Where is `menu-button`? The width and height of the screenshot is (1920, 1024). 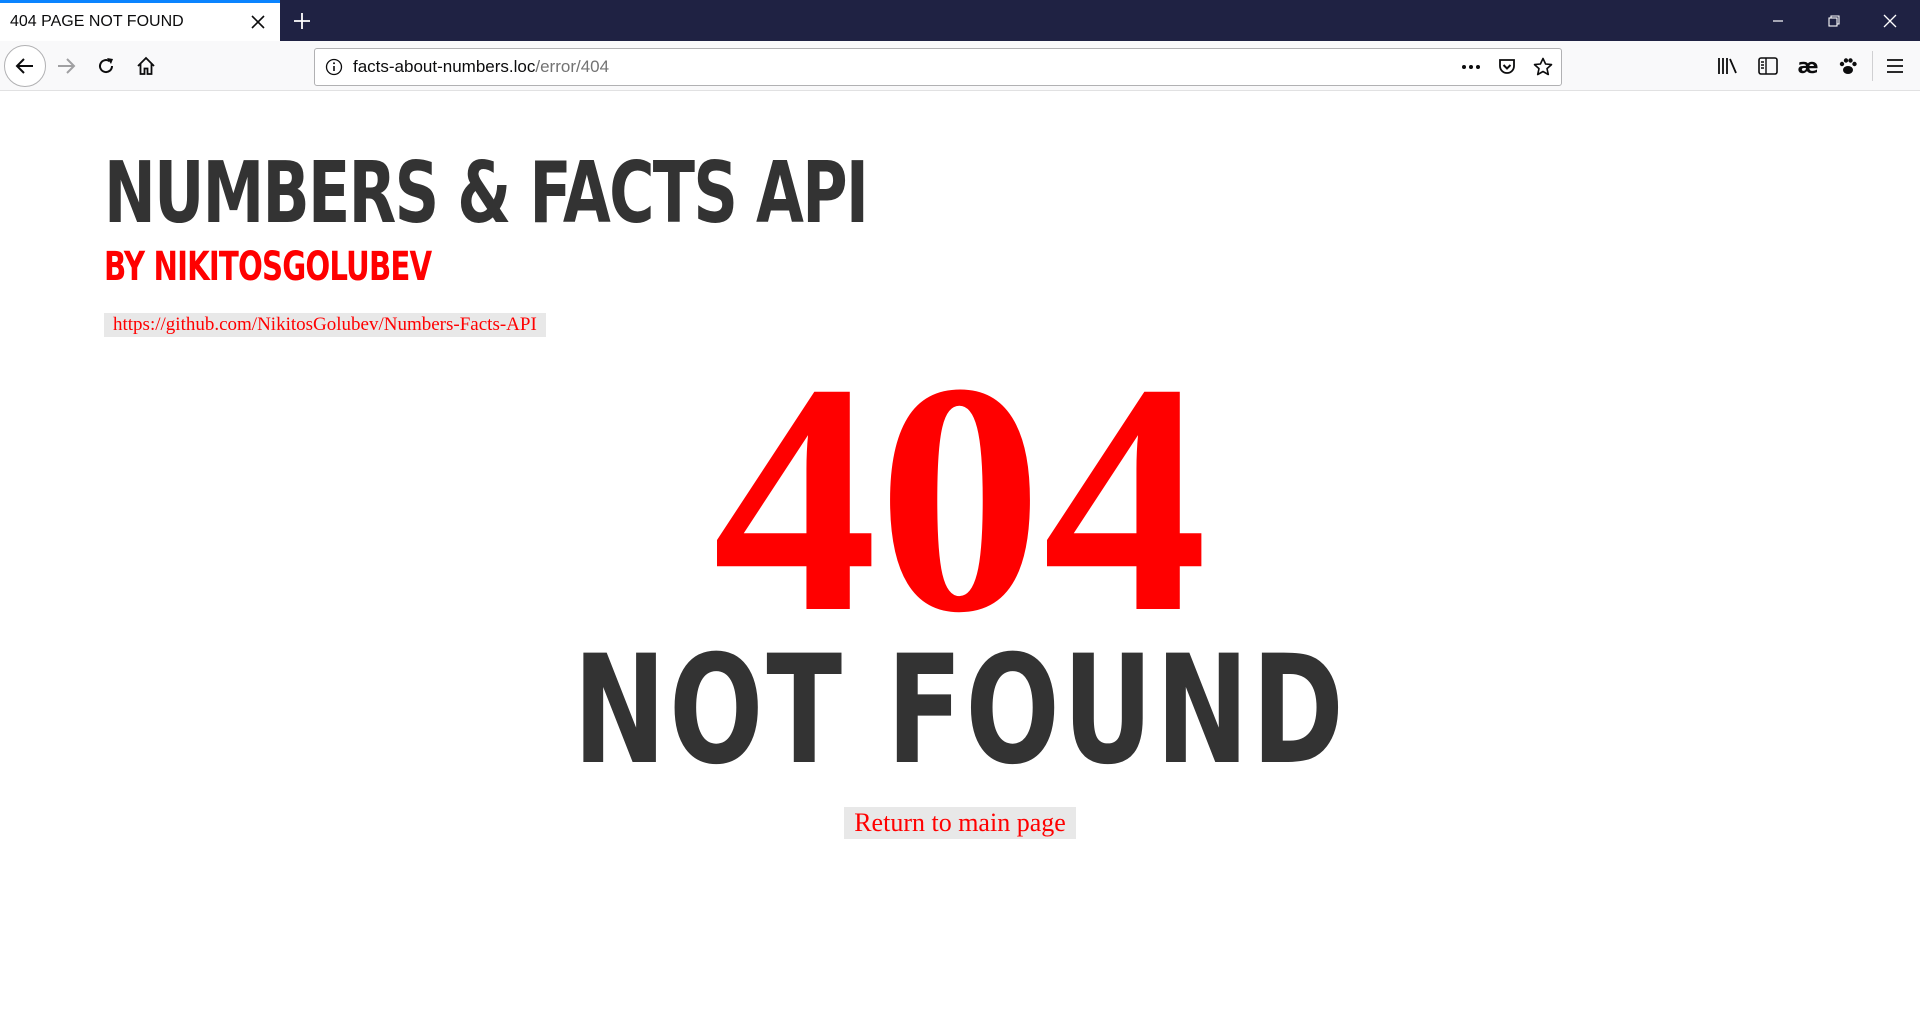
menu-button is located at coordinates (1895, 66).